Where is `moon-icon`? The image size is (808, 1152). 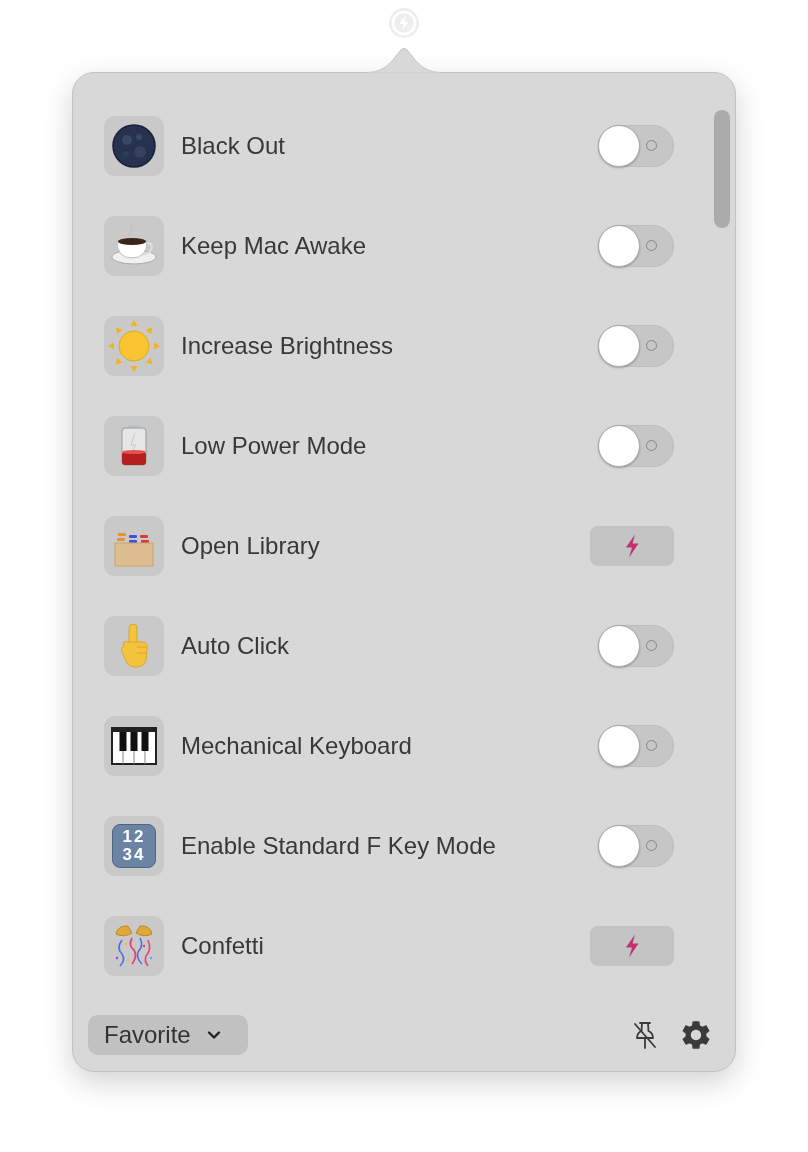
moon-icon is located at coordinates (134, 146).